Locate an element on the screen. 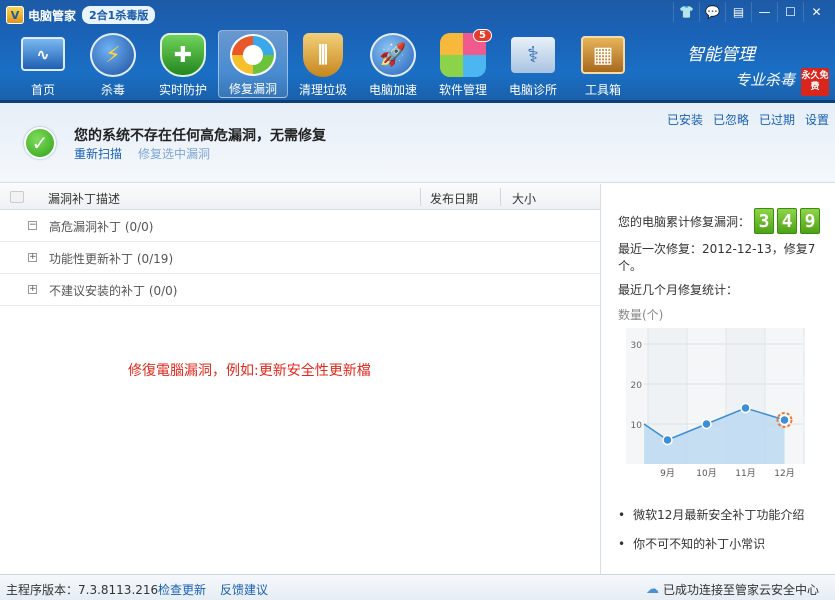 This screenshot has height=600, width=835. apps-icon: 5 is located at coordinates (466, 53).